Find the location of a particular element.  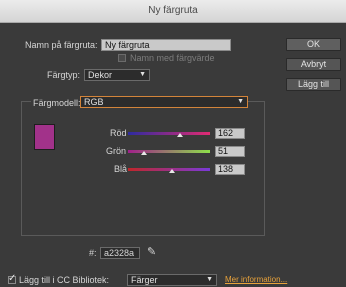

blue-slider-thumb is located at coordinates (172, 171).